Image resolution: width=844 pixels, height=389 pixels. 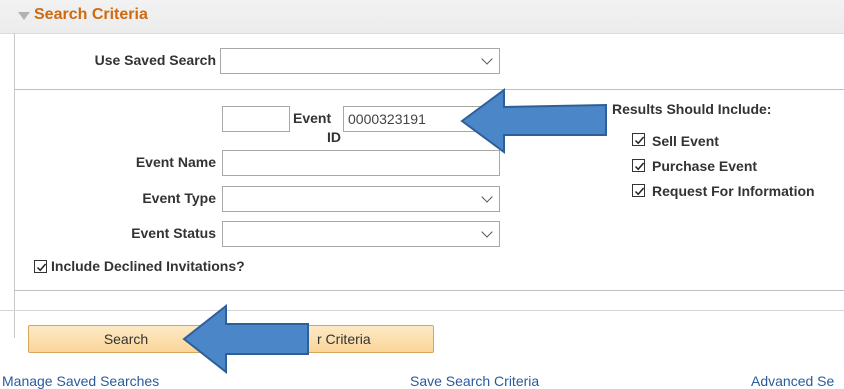 What do you see at coordinates (179, 198) in the screenshot?
I see `event-type-label: Event Type` at bounding box center [179, 198].